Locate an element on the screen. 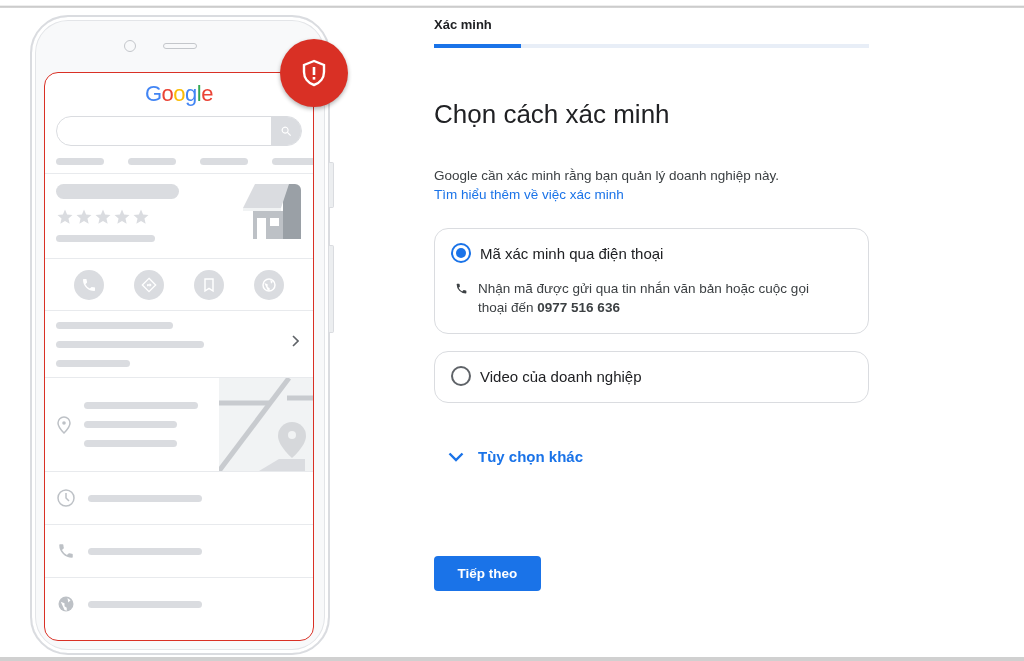 The image size is (1024, 661). directions-icon is located at coordinates (149, 284).